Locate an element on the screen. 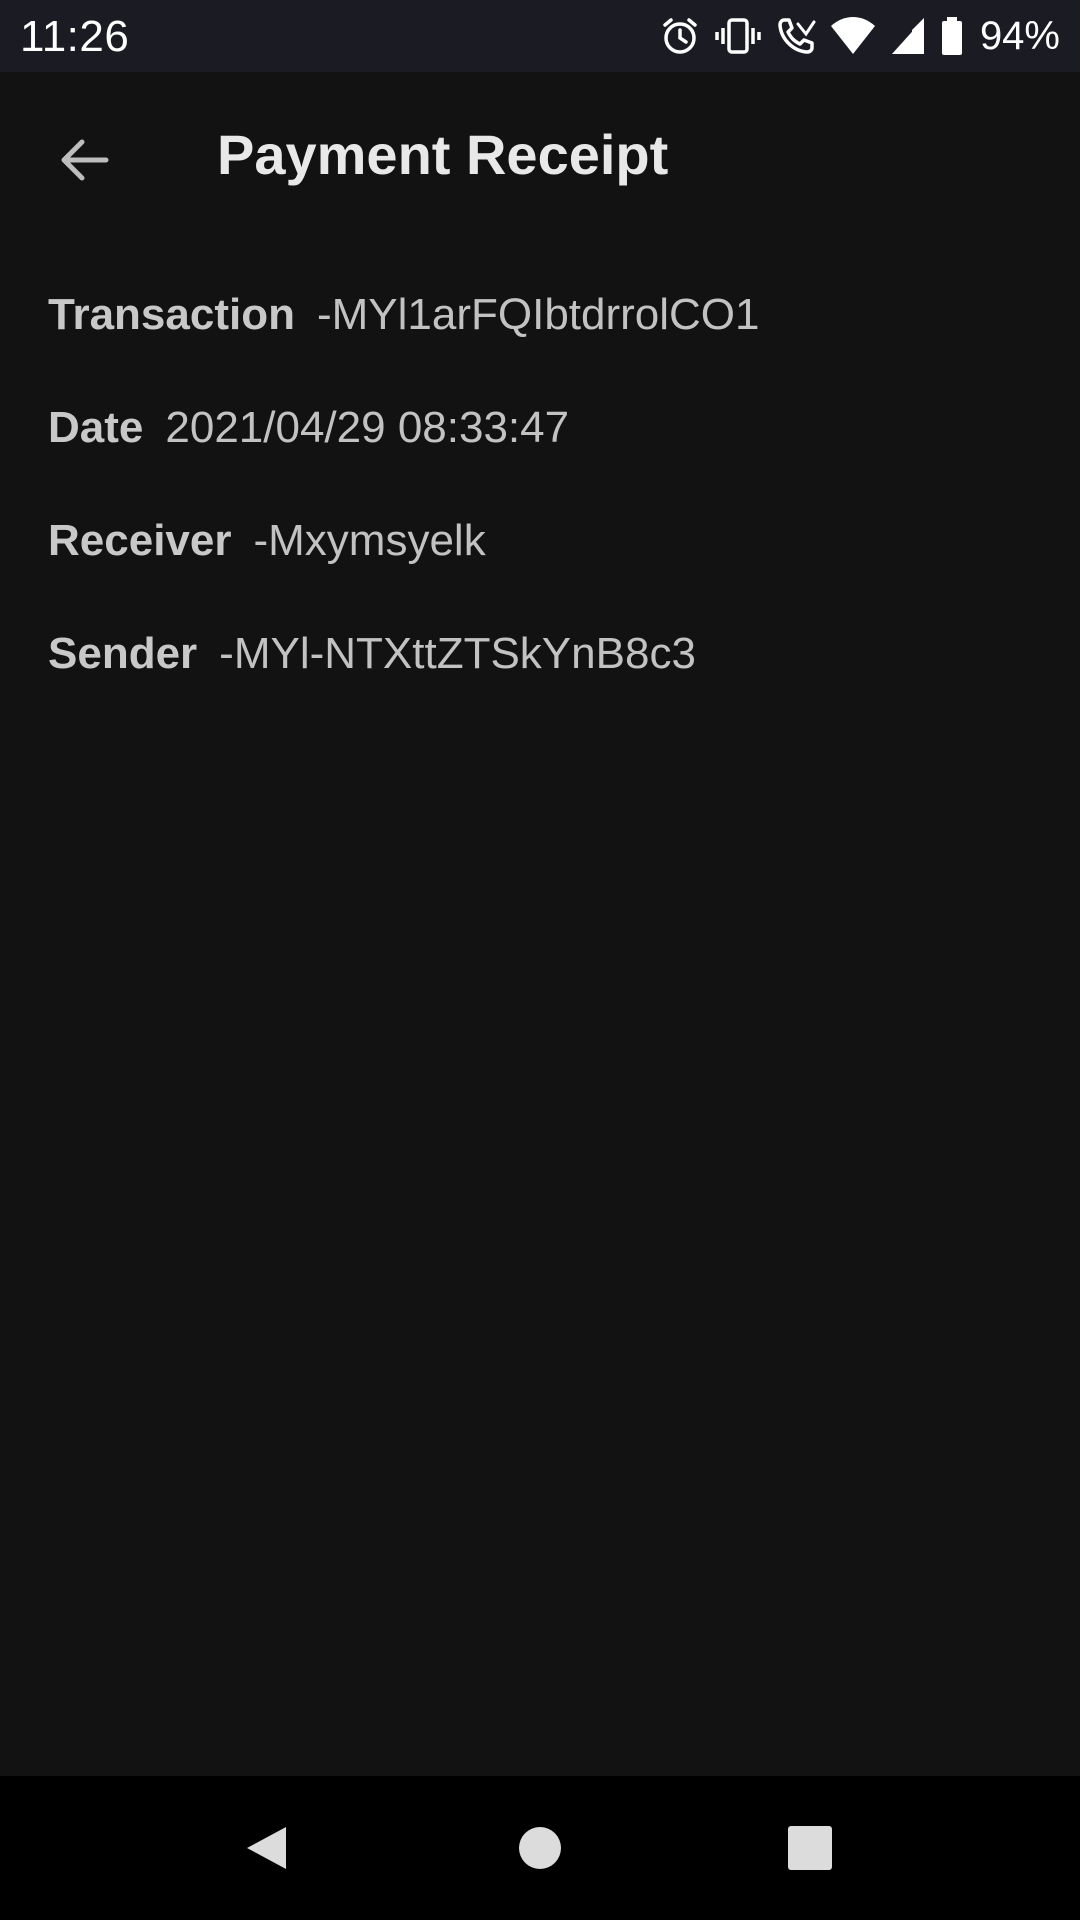  nav-home-button is located at coordinates (540, 1848).